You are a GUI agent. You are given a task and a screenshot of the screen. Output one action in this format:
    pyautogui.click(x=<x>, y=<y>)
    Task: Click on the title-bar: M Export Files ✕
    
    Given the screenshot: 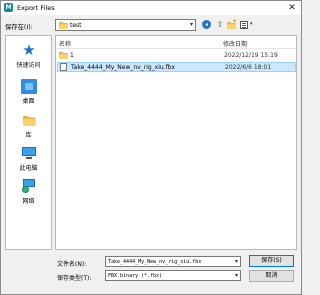 What is the action you would take?
    pyautogui.click(x=151, y=8)
    